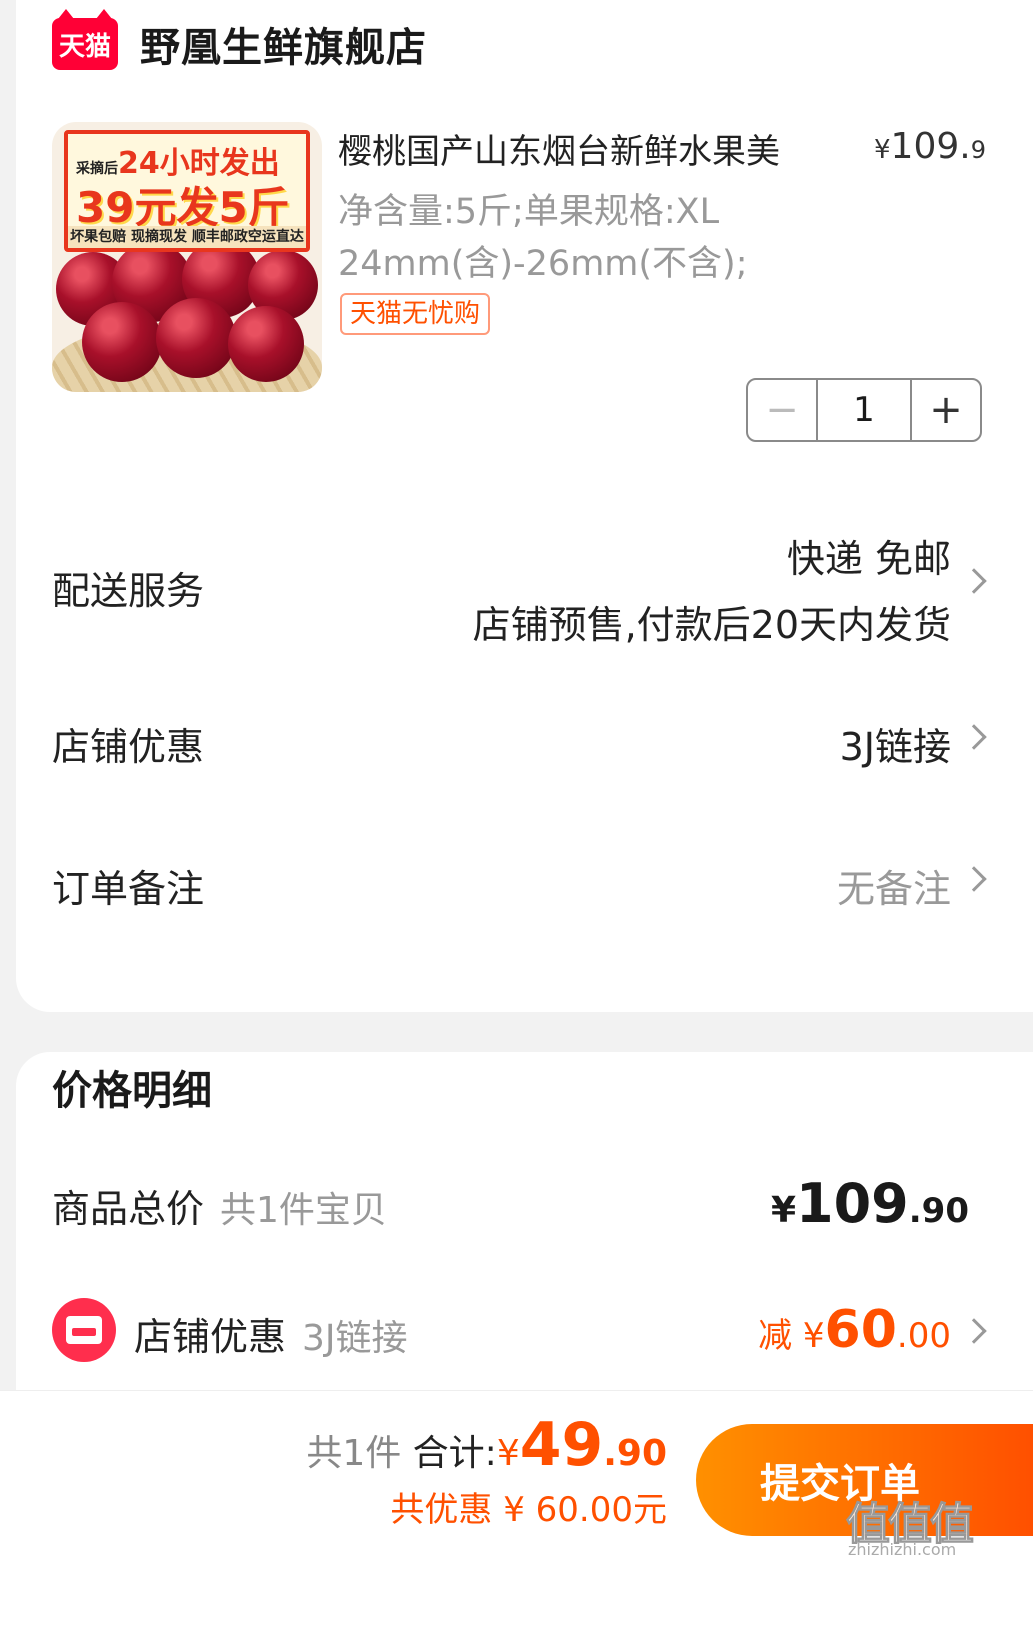 Image resolution: width=1033 pixels, height=1641 pixels. What do you see at coordinates (528, 1510) in the screenshot?
I see `total-saved: 共优惠 ¥ 60.00元` at bounding box center [528, 1510].